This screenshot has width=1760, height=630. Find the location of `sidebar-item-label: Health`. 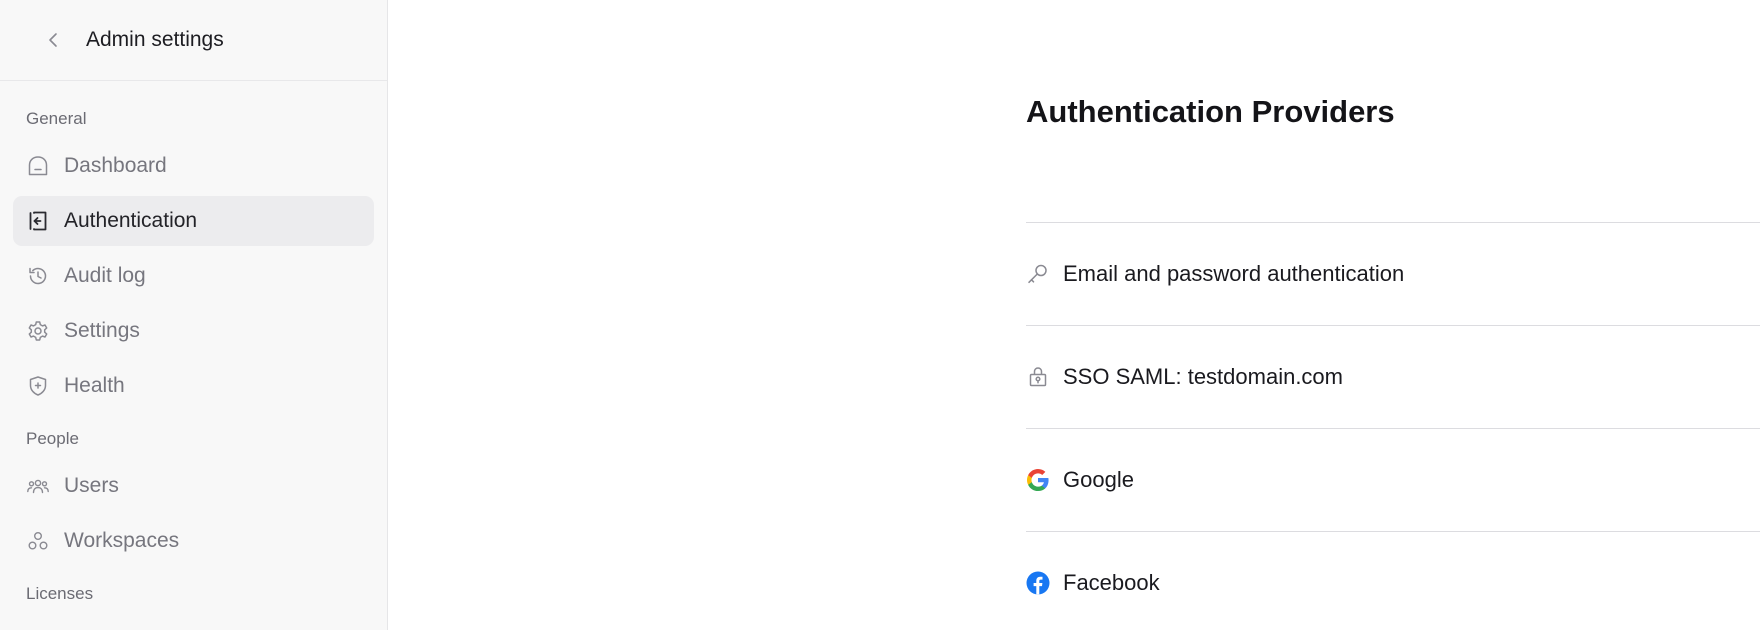

sidebar-item-label: Health is located at coordinates (94, 385).